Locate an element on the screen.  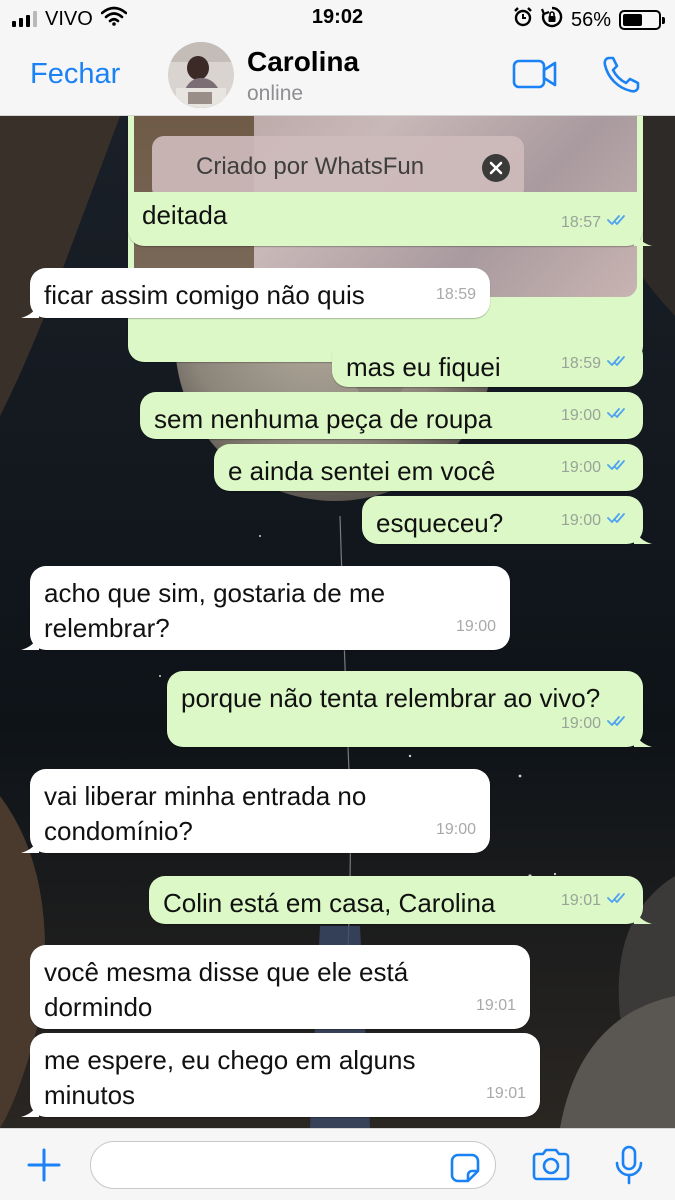
watermark-banner: Criado por WhatsFun is located at coordinates (338, 168).